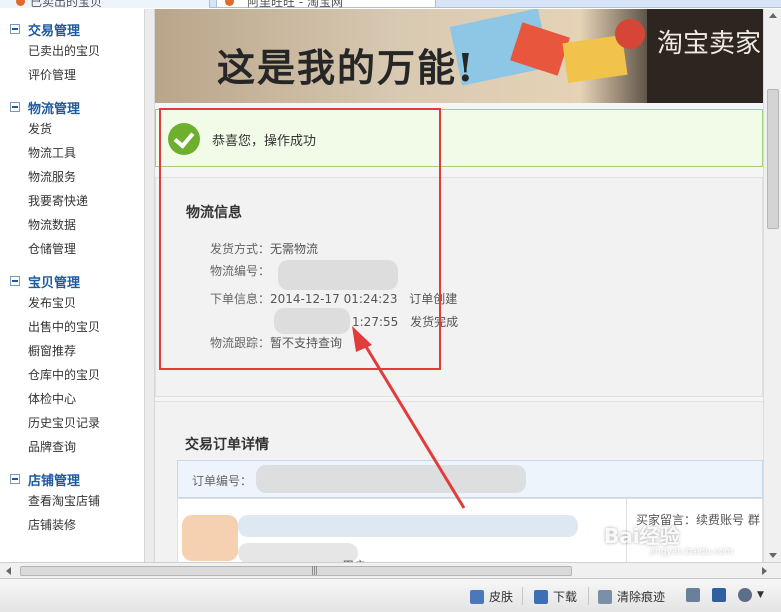 The height and width of the screenshot is (612, 781). I want to click on skin-button: 皮肤, so click(491, 596).